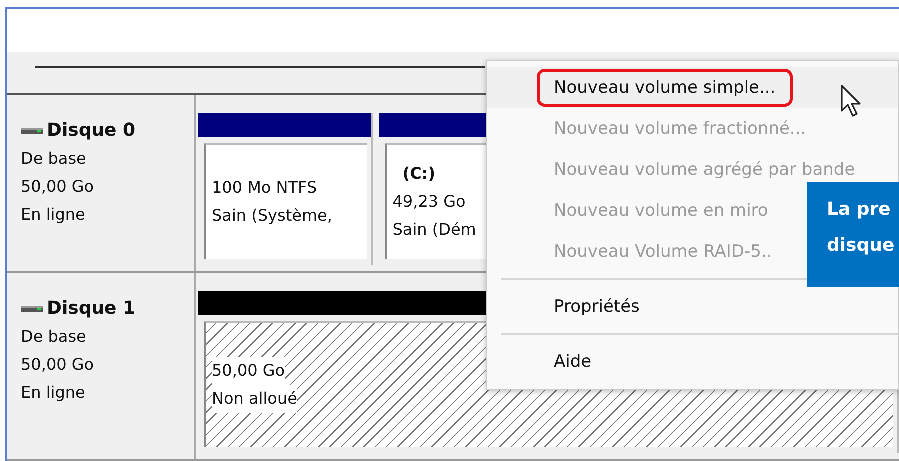 The height and width of the screenshot is (461, 899). I want to click on partition-status: Sain (Système,, so click(272, 215).